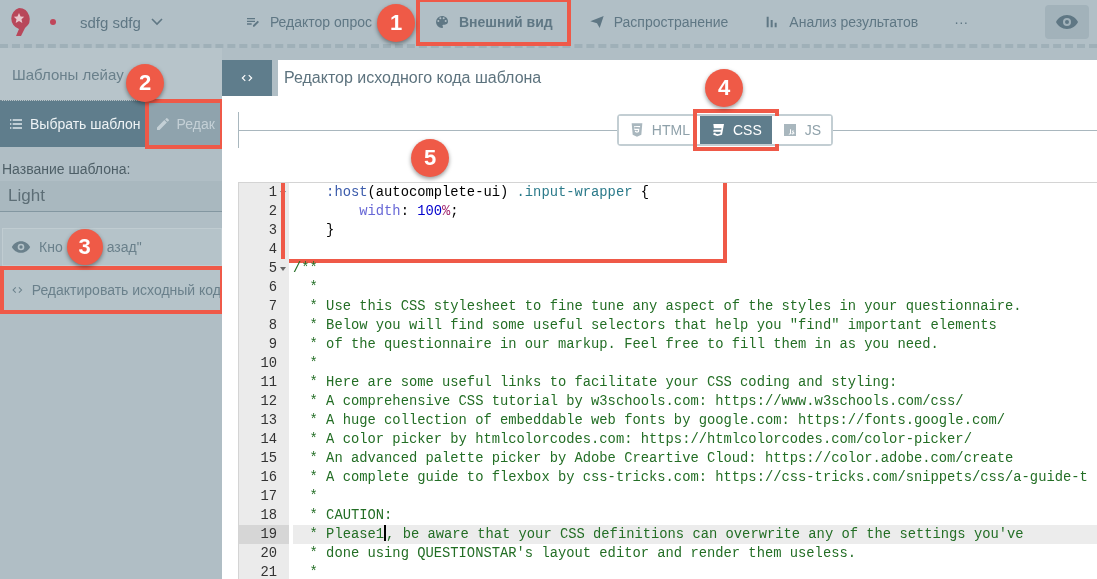  What do you see at coordinates (302, 22) in the screenshot?
I see `nav-tab: Редактор опрос` at bounding box center [302, 22].